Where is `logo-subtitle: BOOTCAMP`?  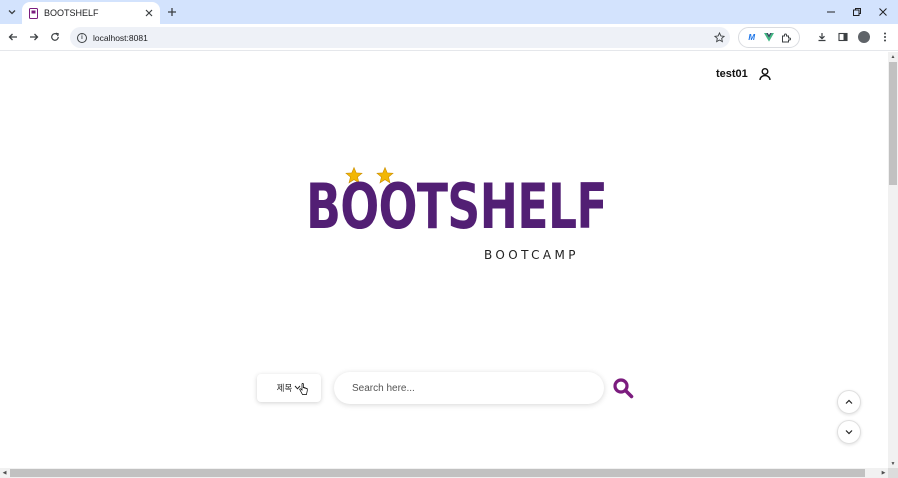
logo-subtitle: BOOTCAMP is located at coordinates (531, 255).